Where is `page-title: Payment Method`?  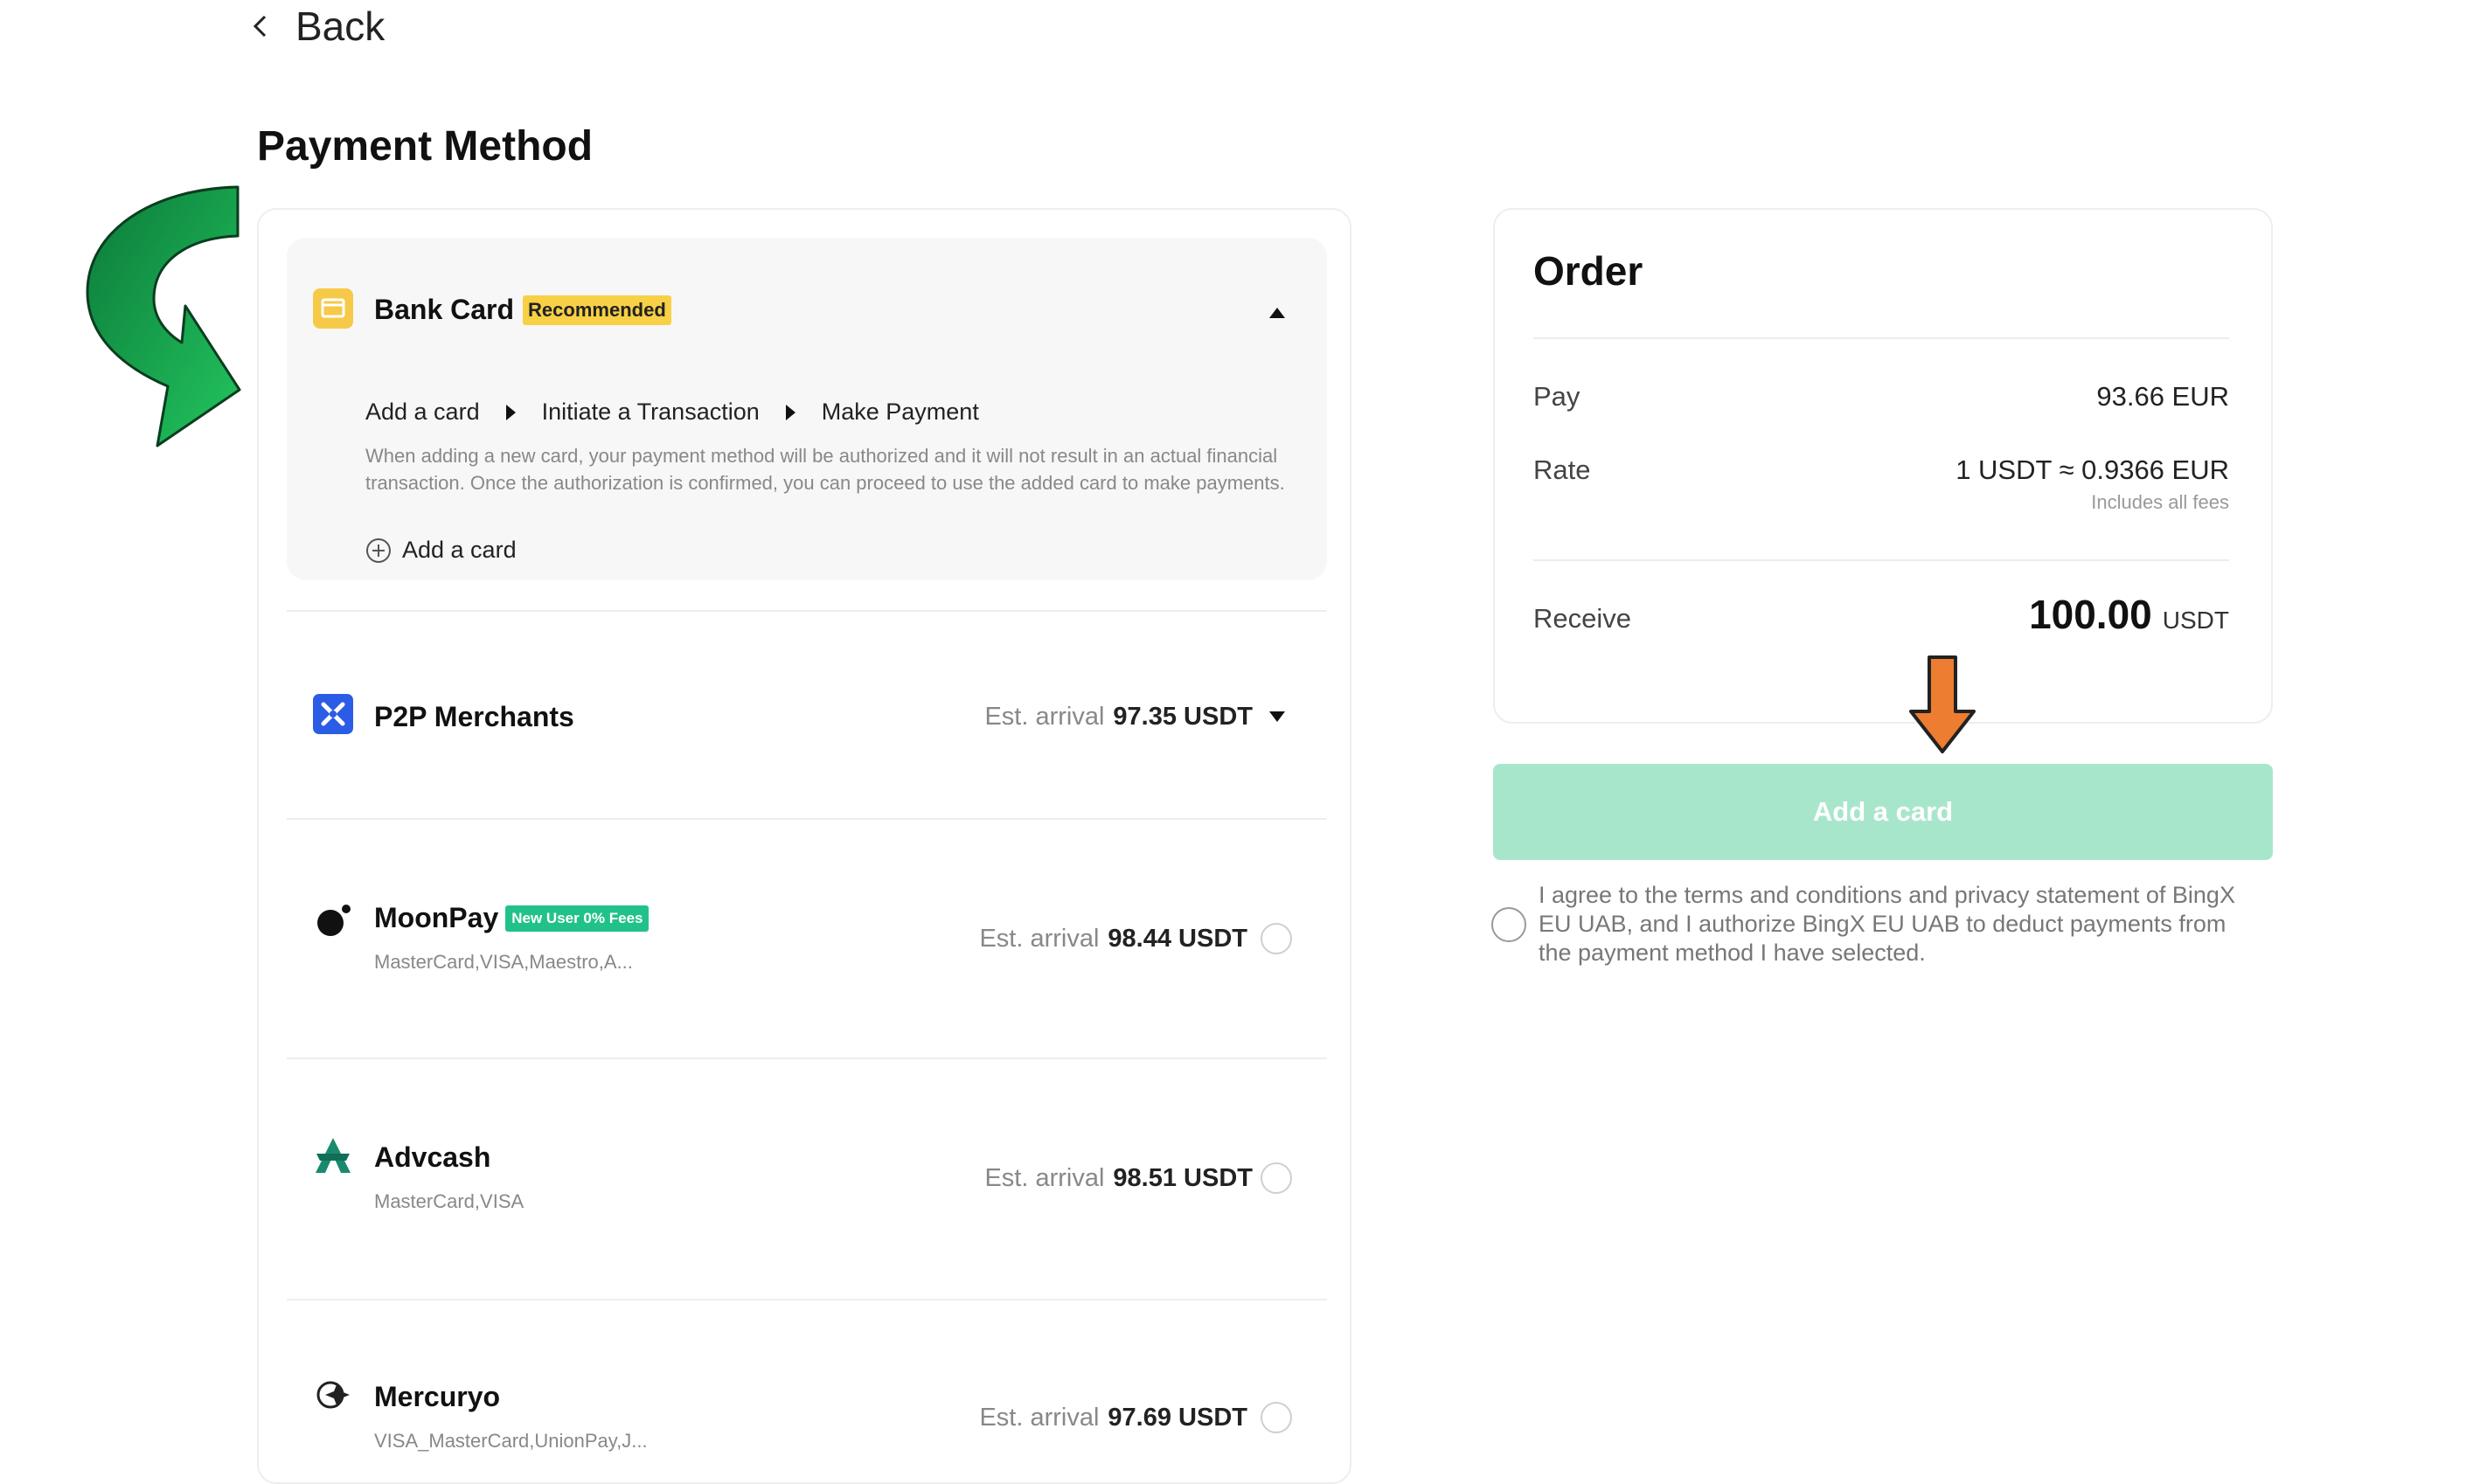
page-title: Payment Method is located at coordinates (425, 146).